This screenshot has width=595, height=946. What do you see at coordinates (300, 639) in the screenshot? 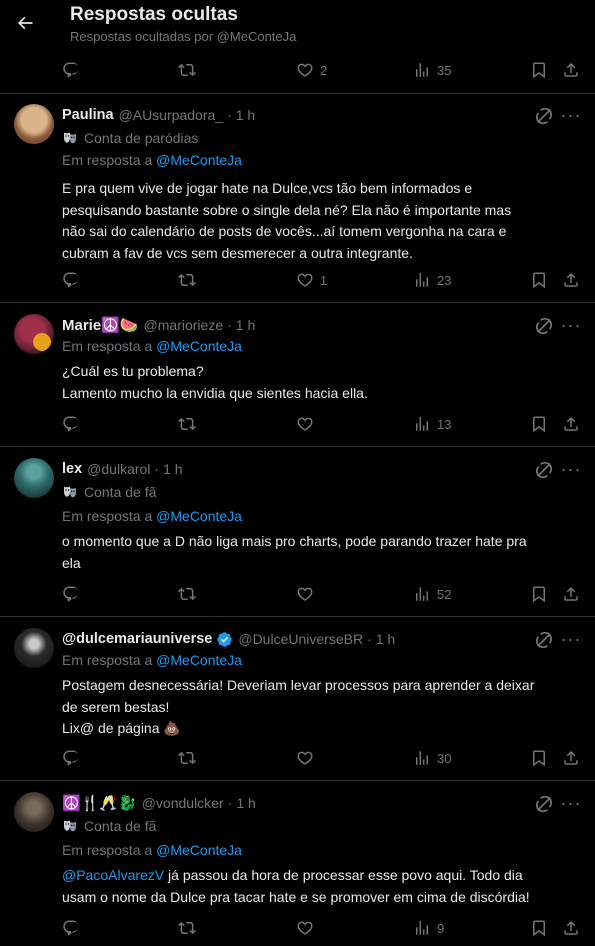
I see `user-handle: @DulceUniverseBR` at bounding box center [300, 639].